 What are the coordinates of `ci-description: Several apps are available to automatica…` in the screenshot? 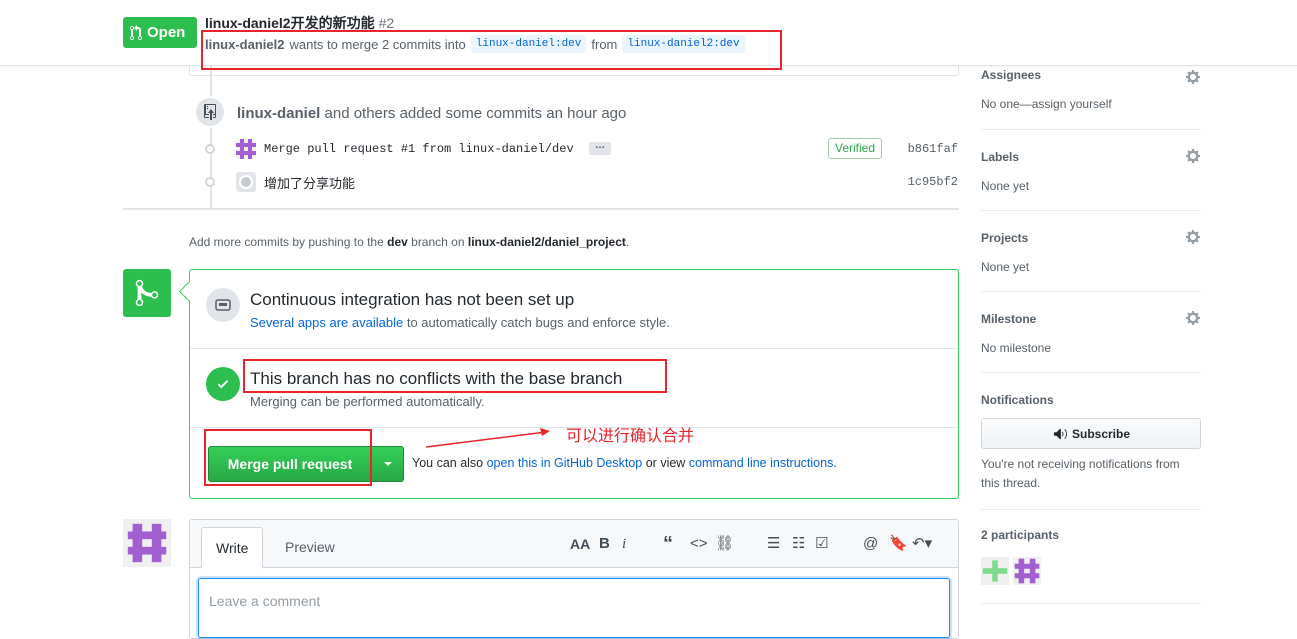 It's located at (460, 322).